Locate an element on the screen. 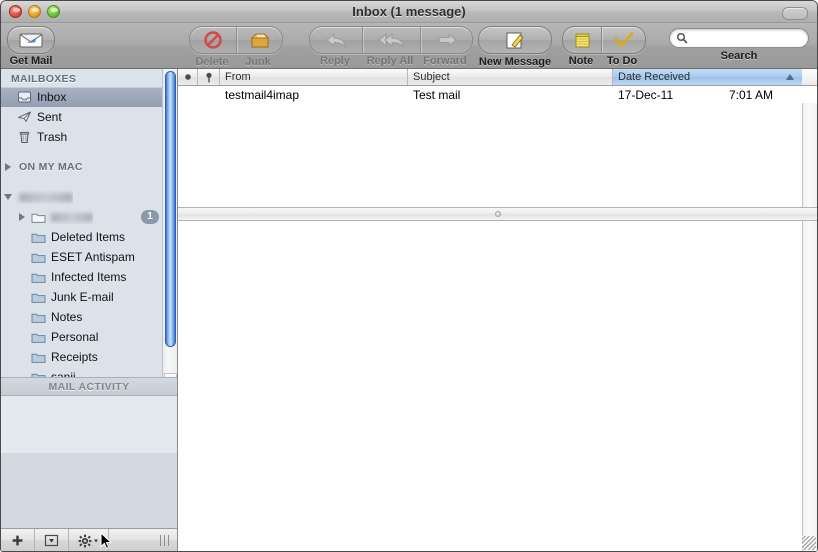  toolbar-toggle-button is located at coordinates (795, 13).